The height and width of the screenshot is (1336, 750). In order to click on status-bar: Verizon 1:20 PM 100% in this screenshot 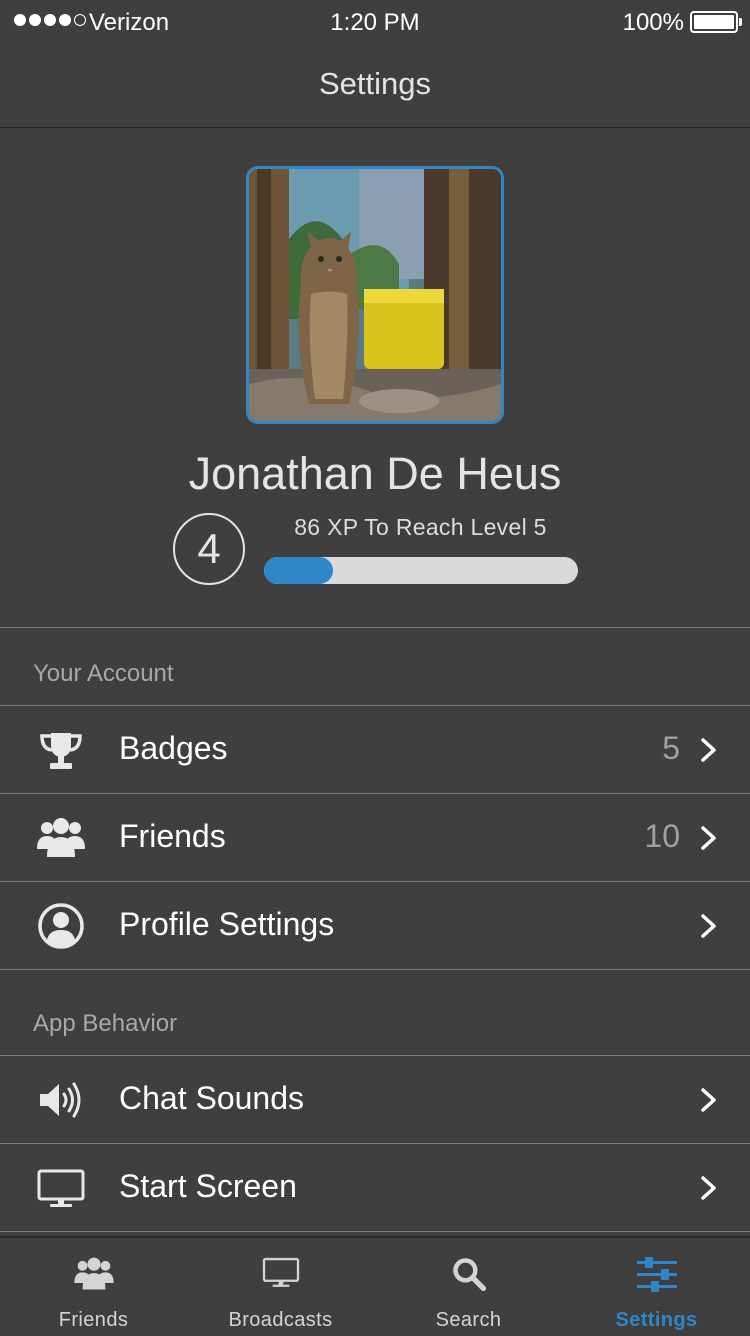, I will do `click(375, 23)`.